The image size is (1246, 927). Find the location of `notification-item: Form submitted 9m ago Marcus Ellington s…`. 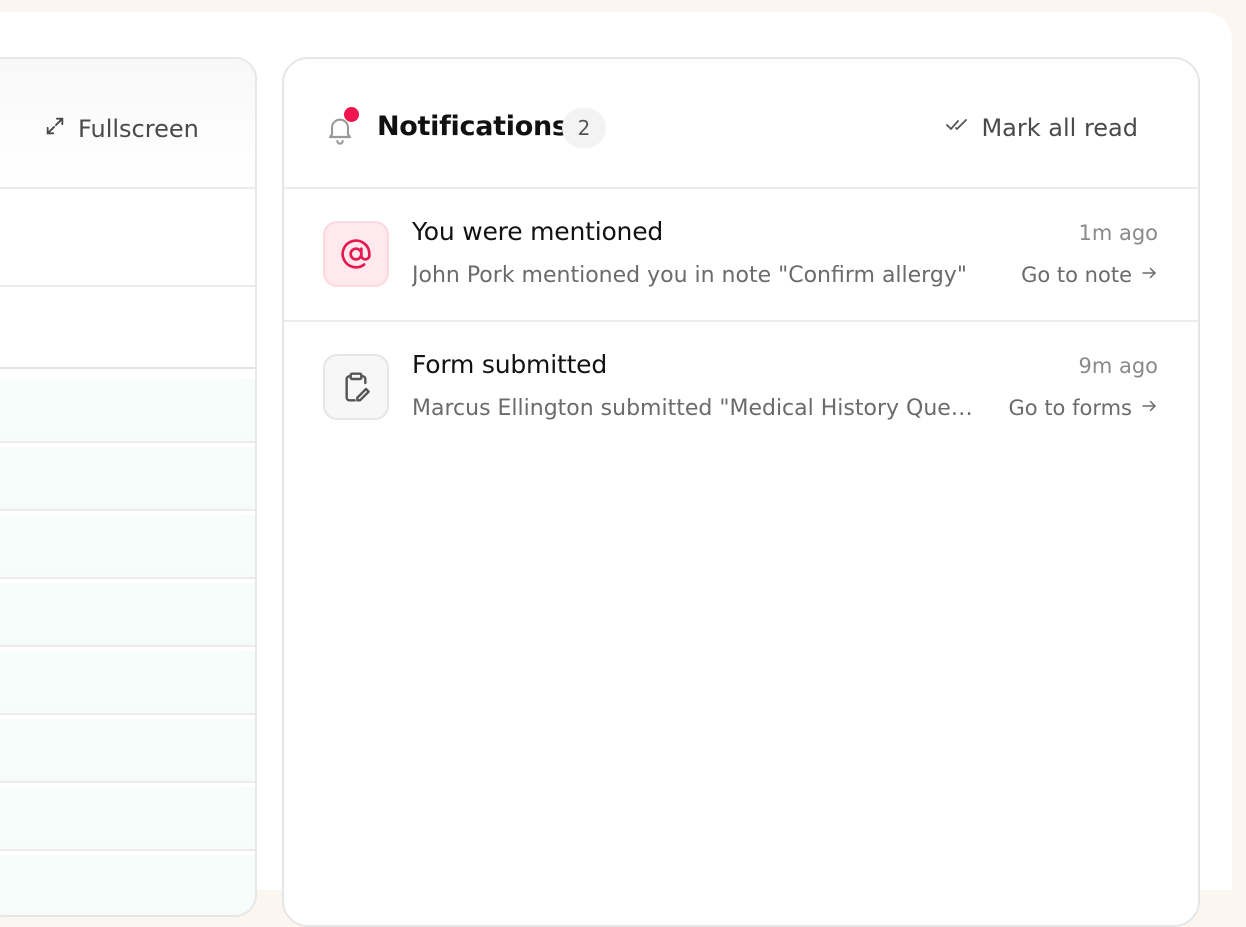

notification-item: Form submitted 9m ago Marcus Ellington s… is located at coordinates (741, 388).